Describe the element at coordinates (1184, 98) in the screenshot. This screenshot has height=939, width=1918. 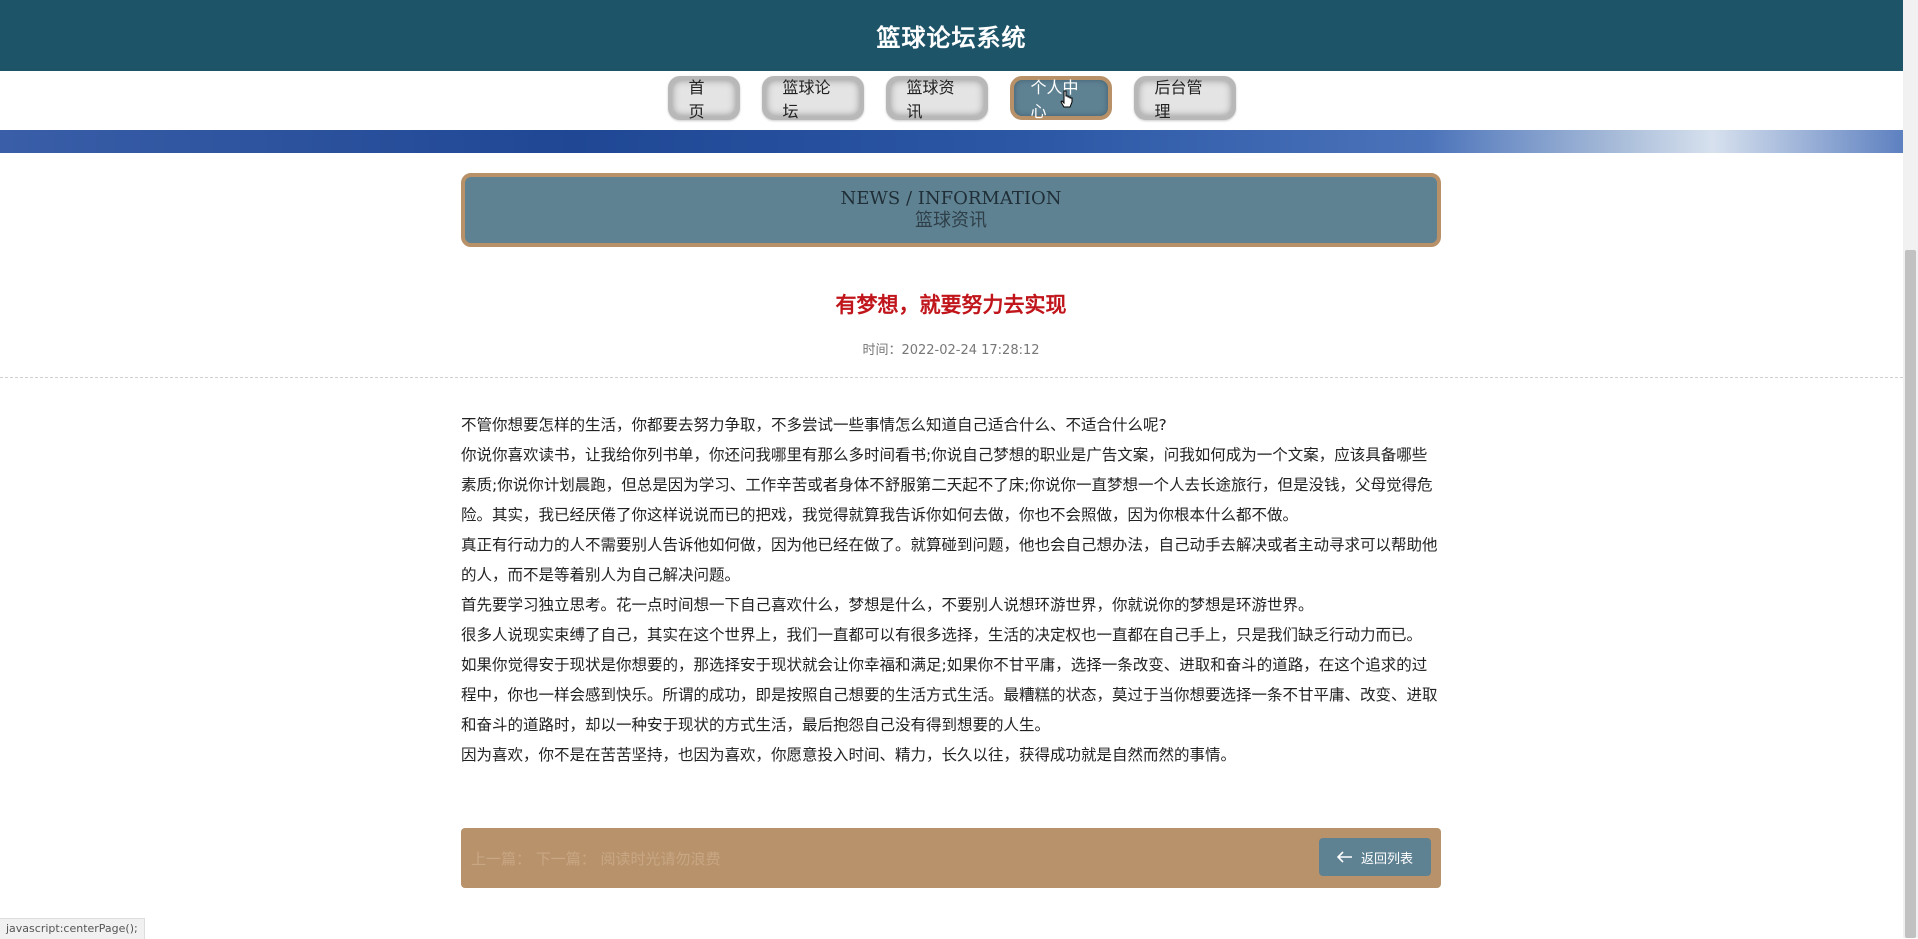
I see `nav-item-admin: 后台管理` at that location.